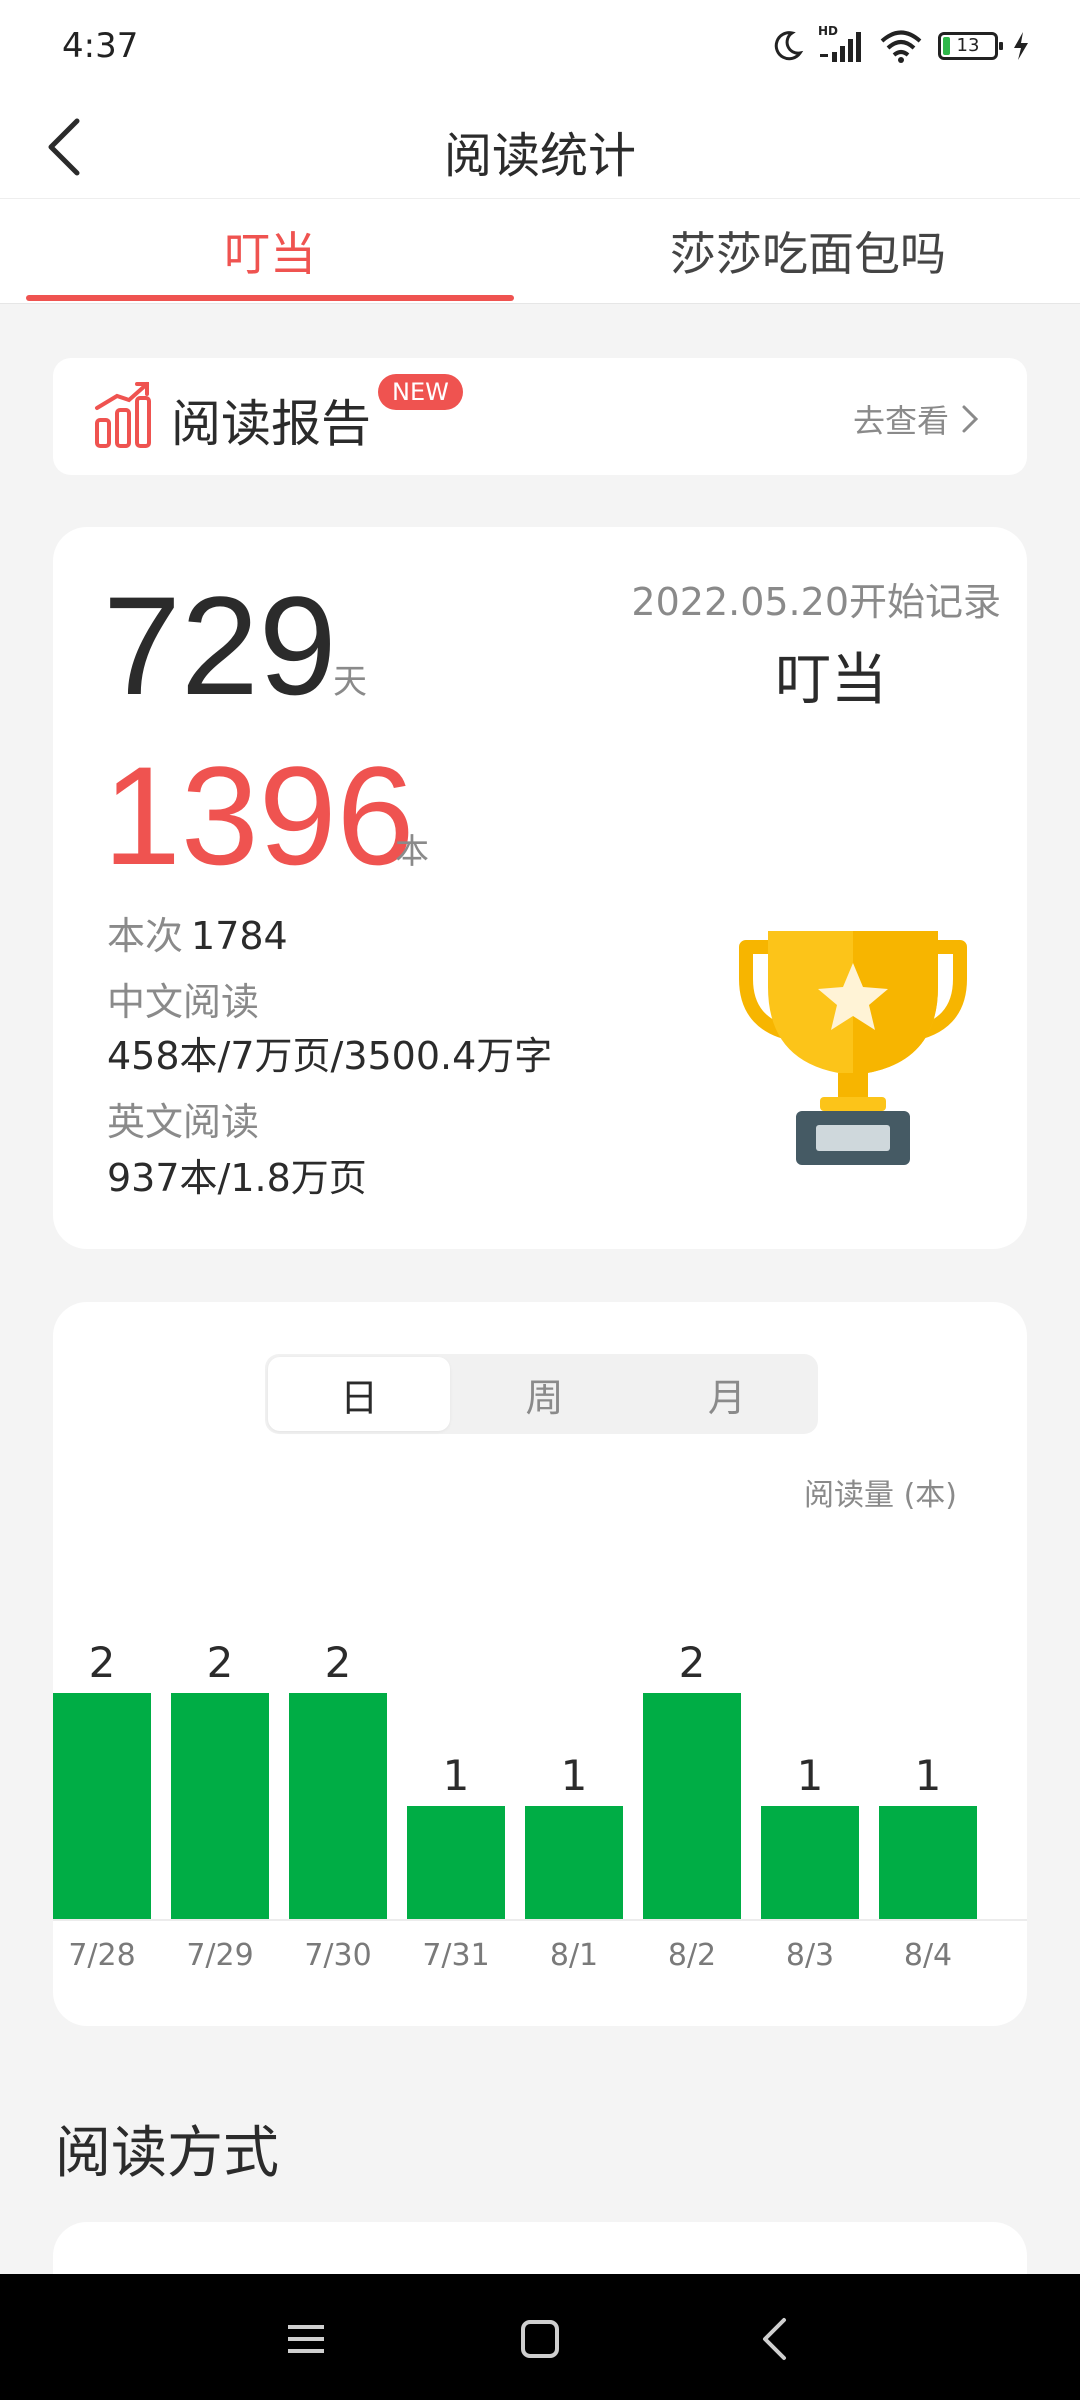 The image size is (1080, 2400). I want to click on reader-name: 叮当, so click(831, 680).